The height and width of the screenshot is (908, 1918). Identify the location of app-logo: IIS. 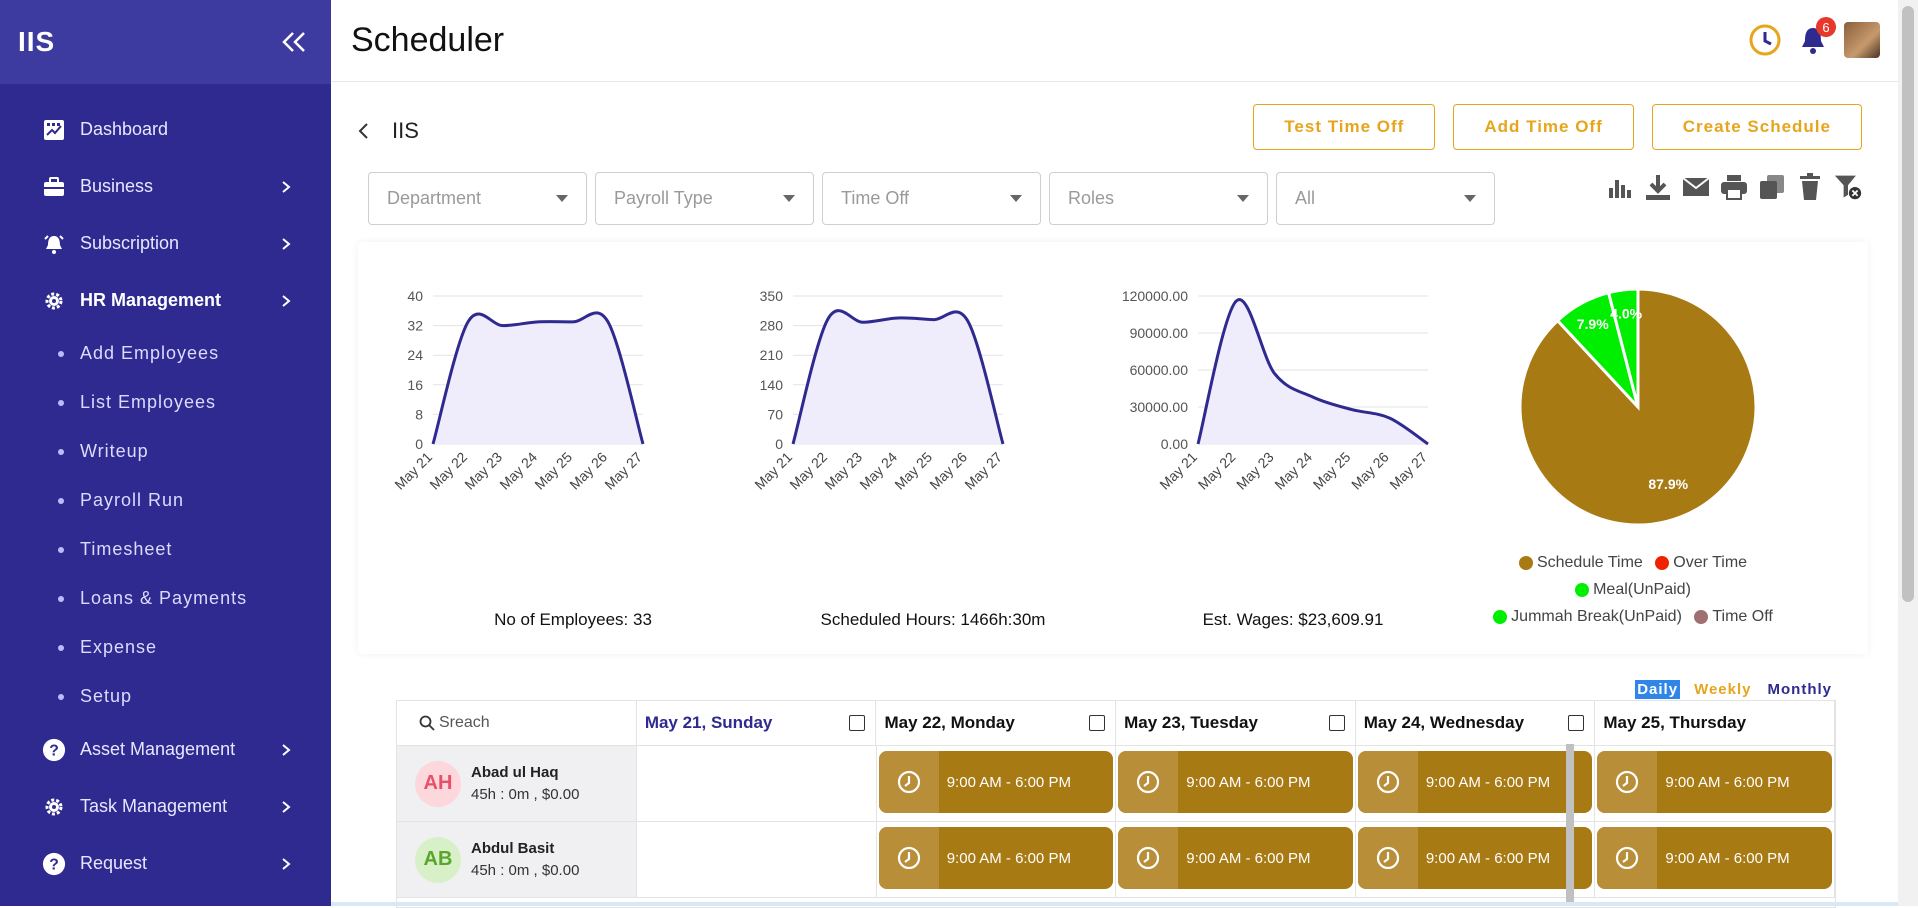
(37, 41).